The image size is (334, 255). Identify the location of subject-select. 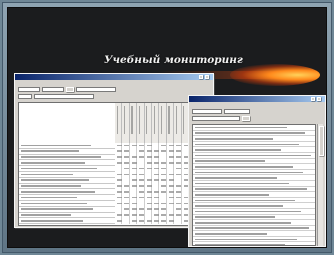
(64, 96).